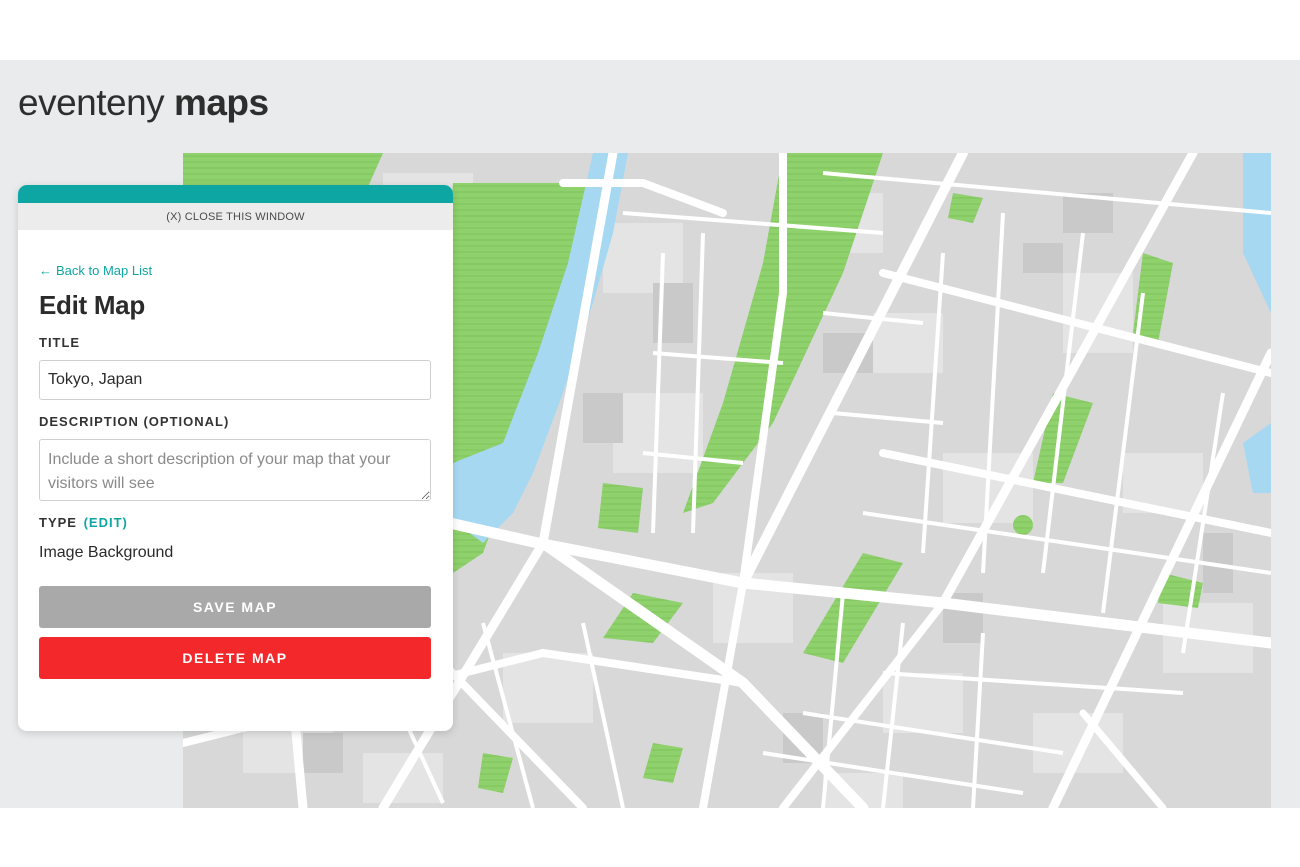  What do you see at coordinates (221, 102) in the screenshot?
I see `brand-logo-bold: maps` at bounding box center [221, 102].